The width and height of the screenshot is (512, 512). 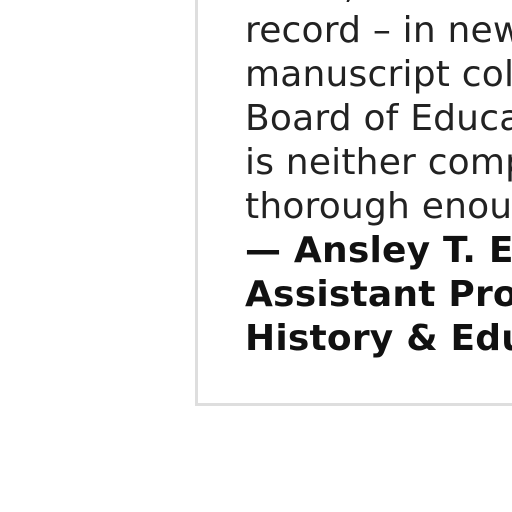 I want to click on quote-line: is neither comp, so click(x=378, y=162).